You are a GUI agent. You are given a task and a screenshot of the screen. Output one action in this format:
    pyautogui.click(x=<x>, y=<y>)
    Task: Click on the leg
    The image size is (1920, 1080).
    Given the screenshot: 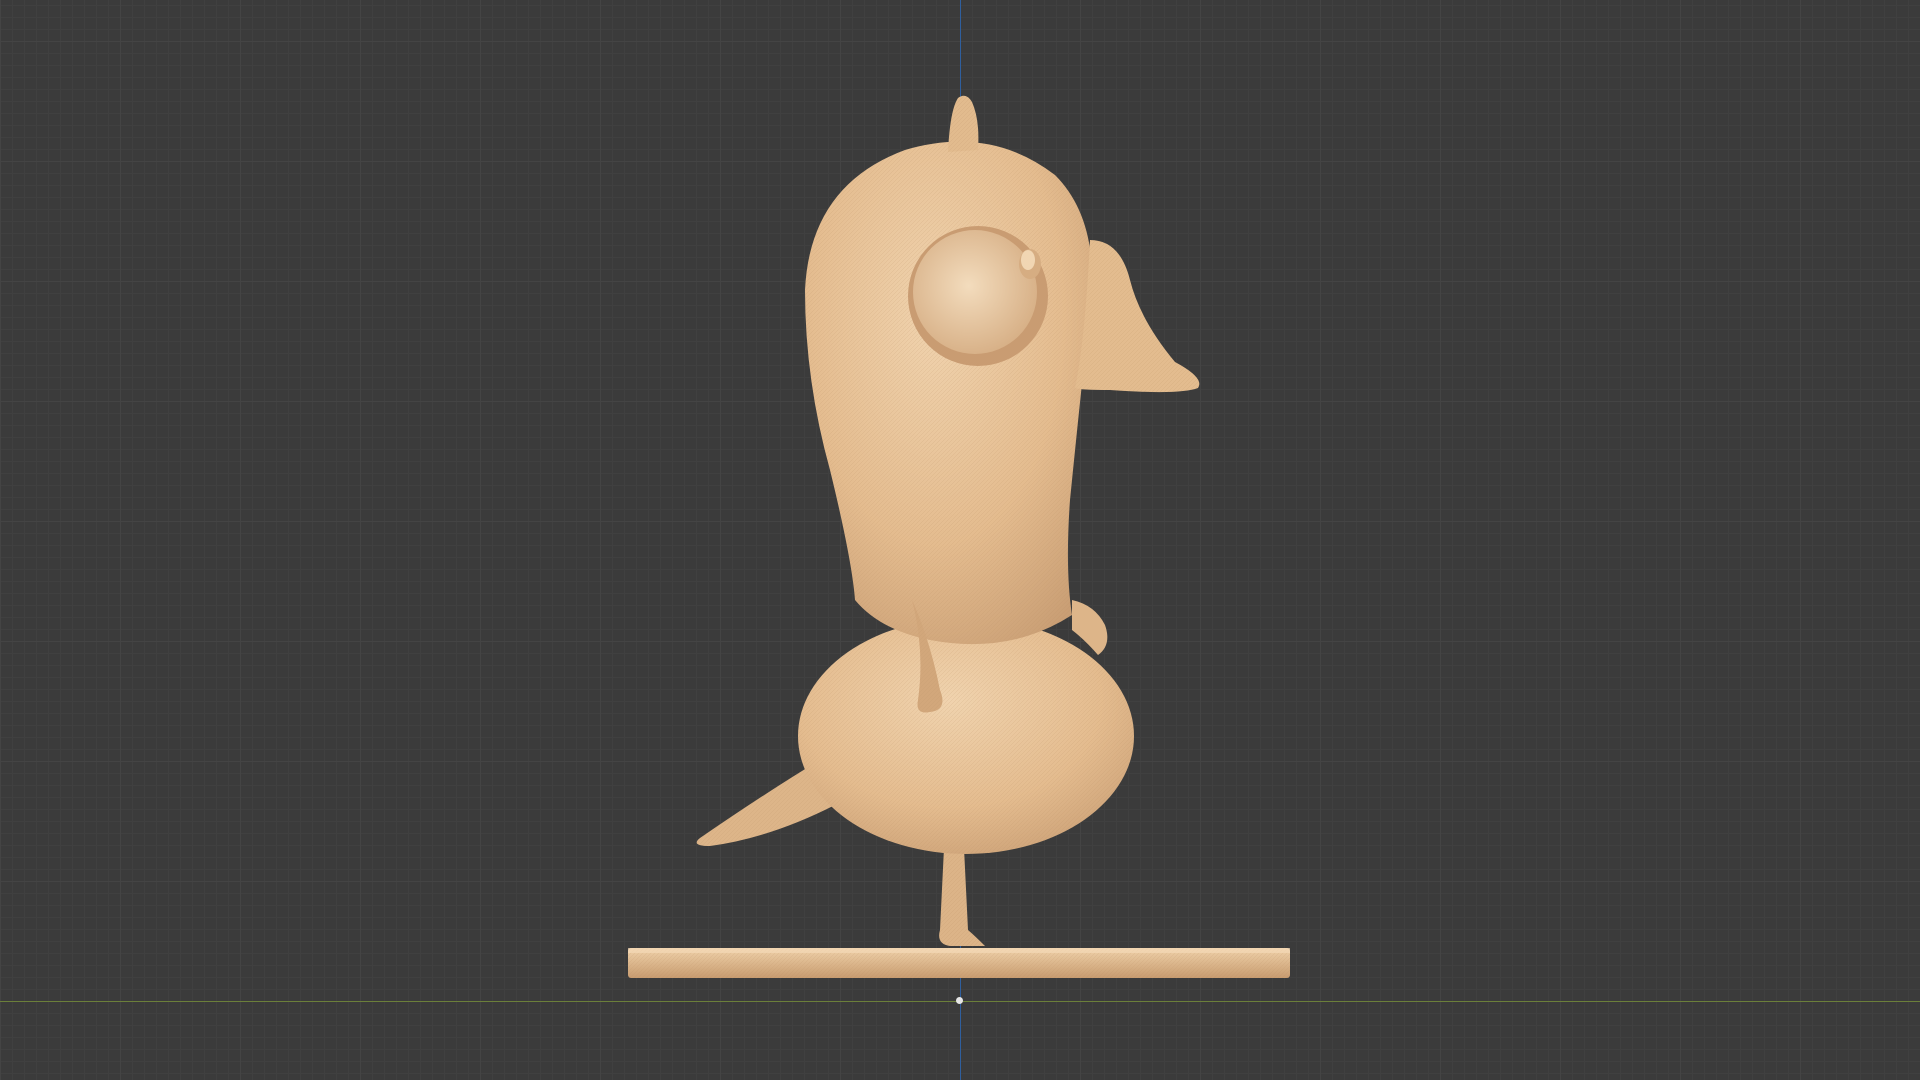 What is the action you would take?
    pyautogui.click(x=962, y=897)
    